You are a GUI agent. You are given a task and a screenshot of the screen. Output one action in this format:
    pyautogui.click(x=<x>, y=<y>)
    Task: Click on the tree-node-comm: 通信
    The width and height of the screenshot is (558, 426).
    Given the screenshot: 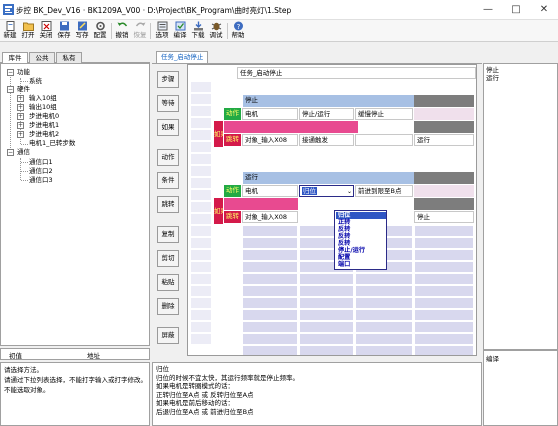 What is the action you would take?
    pyautogui.click(x=23, y=152)
    